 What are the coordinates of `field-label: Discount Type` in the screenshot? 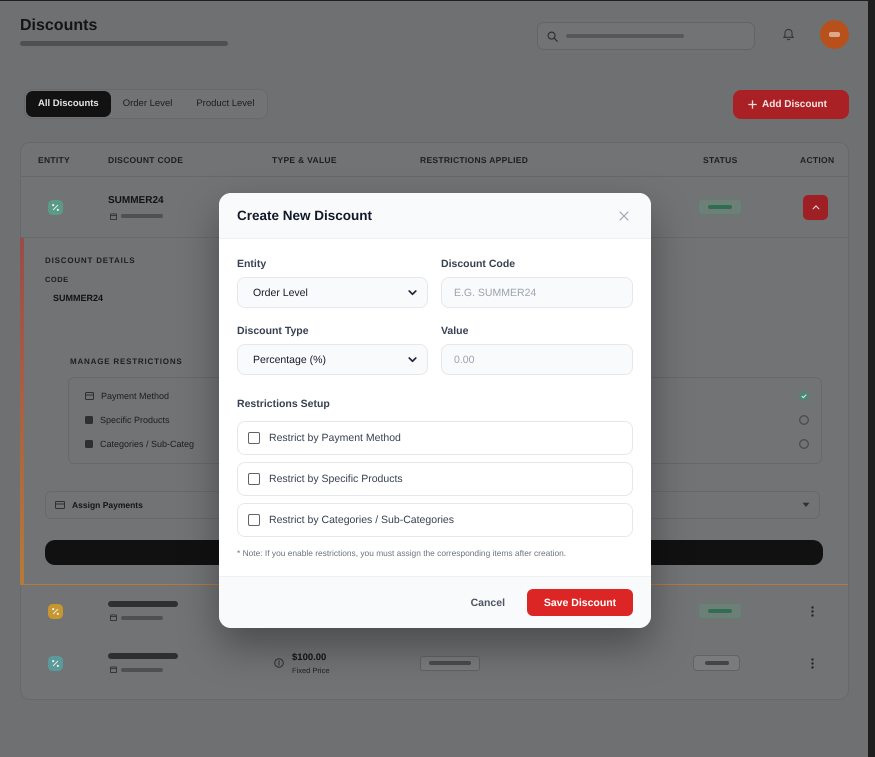 It's located at (273, 331).